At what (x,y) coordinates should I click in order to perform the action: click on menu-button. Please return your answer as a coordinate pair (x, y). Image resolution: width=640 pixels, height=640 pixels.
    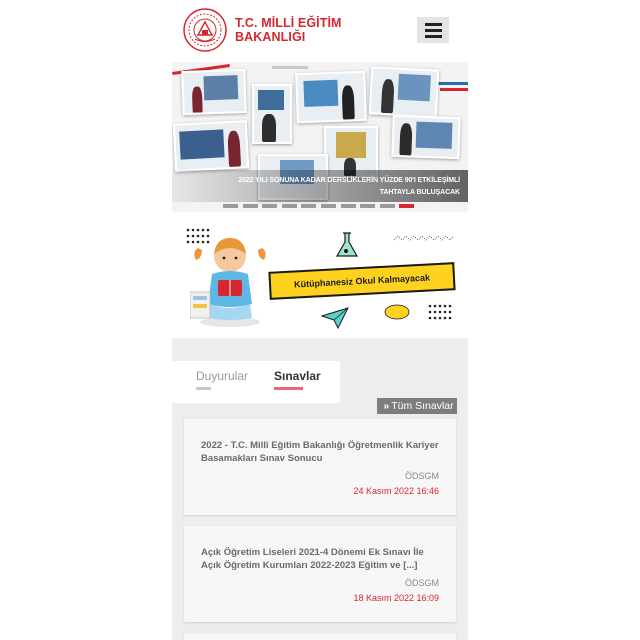
    Looking at the image, I should click on (433, 30).